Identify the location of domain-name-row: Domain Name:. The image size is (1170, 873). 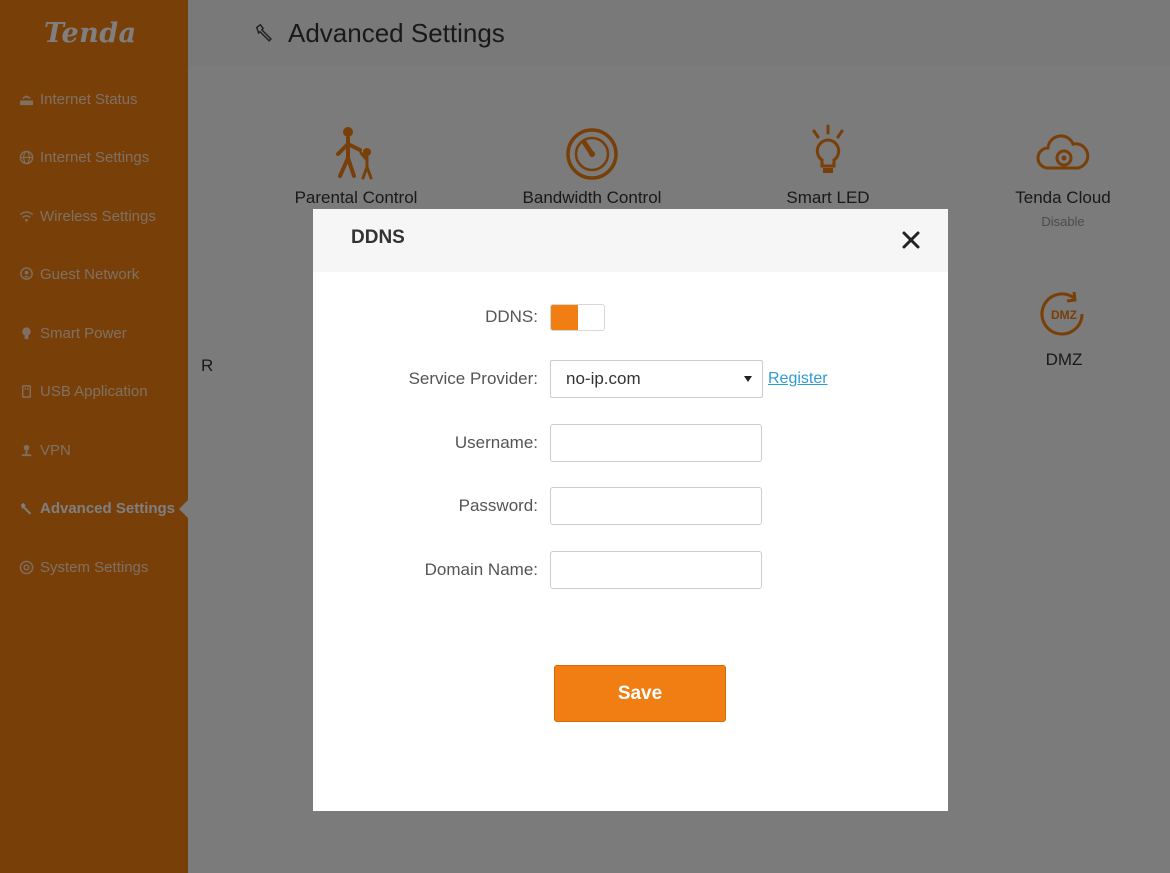
(630, 570).